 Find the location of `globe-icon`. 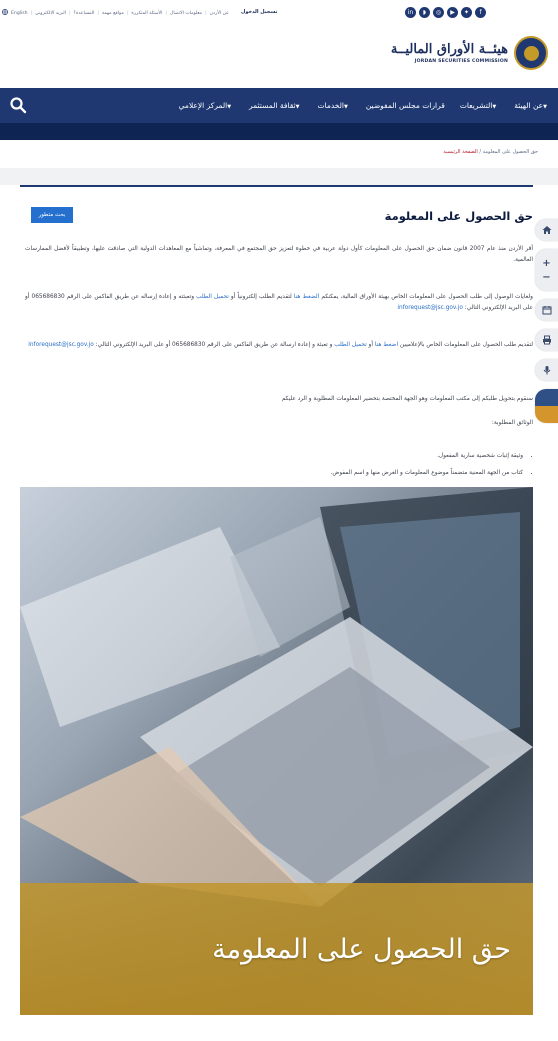

globe-icon is located at coordinates (5, 13).